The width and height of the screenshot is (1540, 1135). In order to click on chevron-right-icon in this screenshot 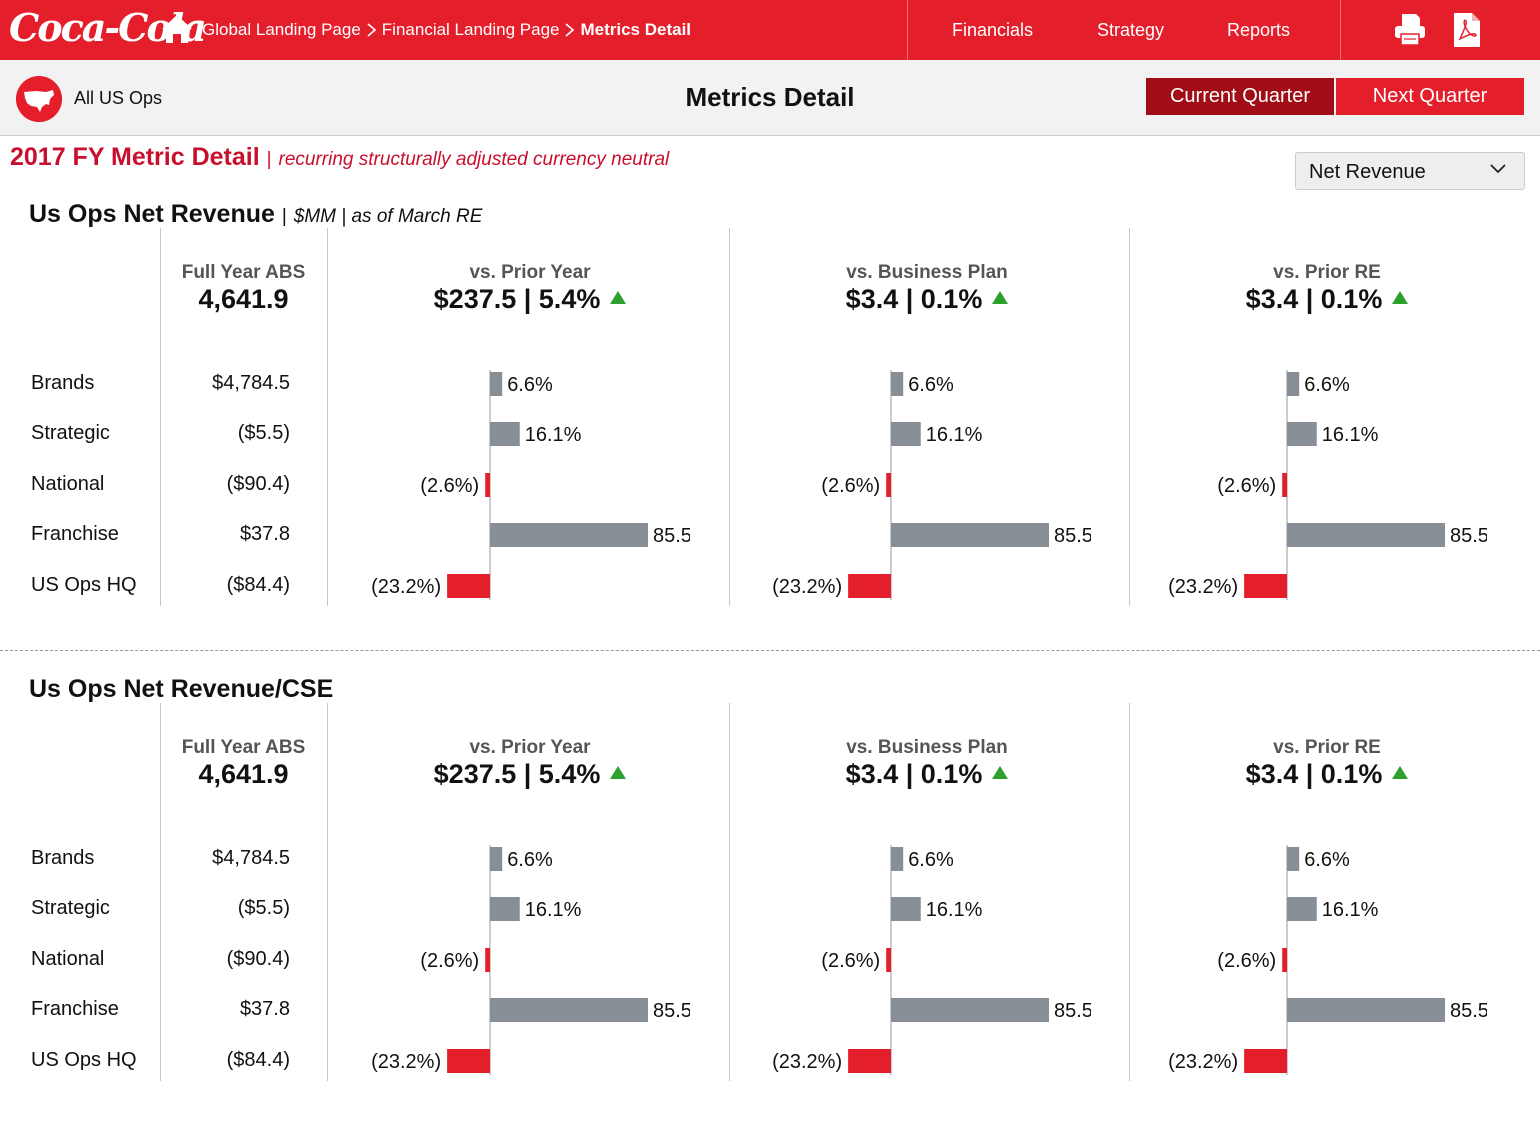, I will do `click(570, 30)`.